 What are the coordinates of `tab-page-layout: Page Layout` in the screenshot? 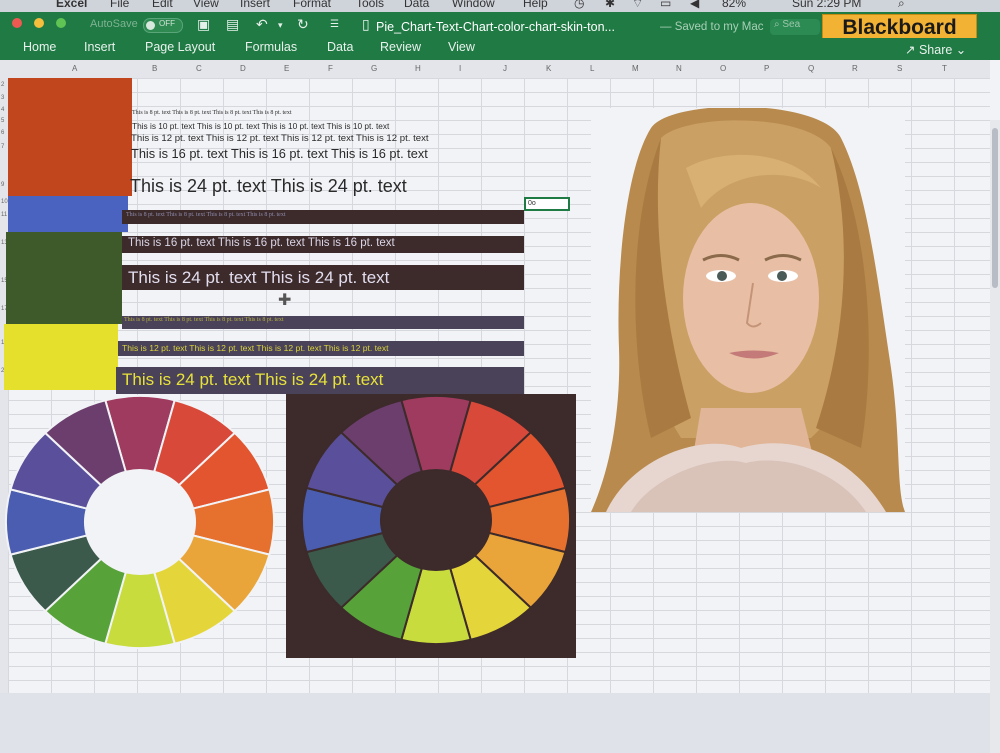 It's located at (180, 47).